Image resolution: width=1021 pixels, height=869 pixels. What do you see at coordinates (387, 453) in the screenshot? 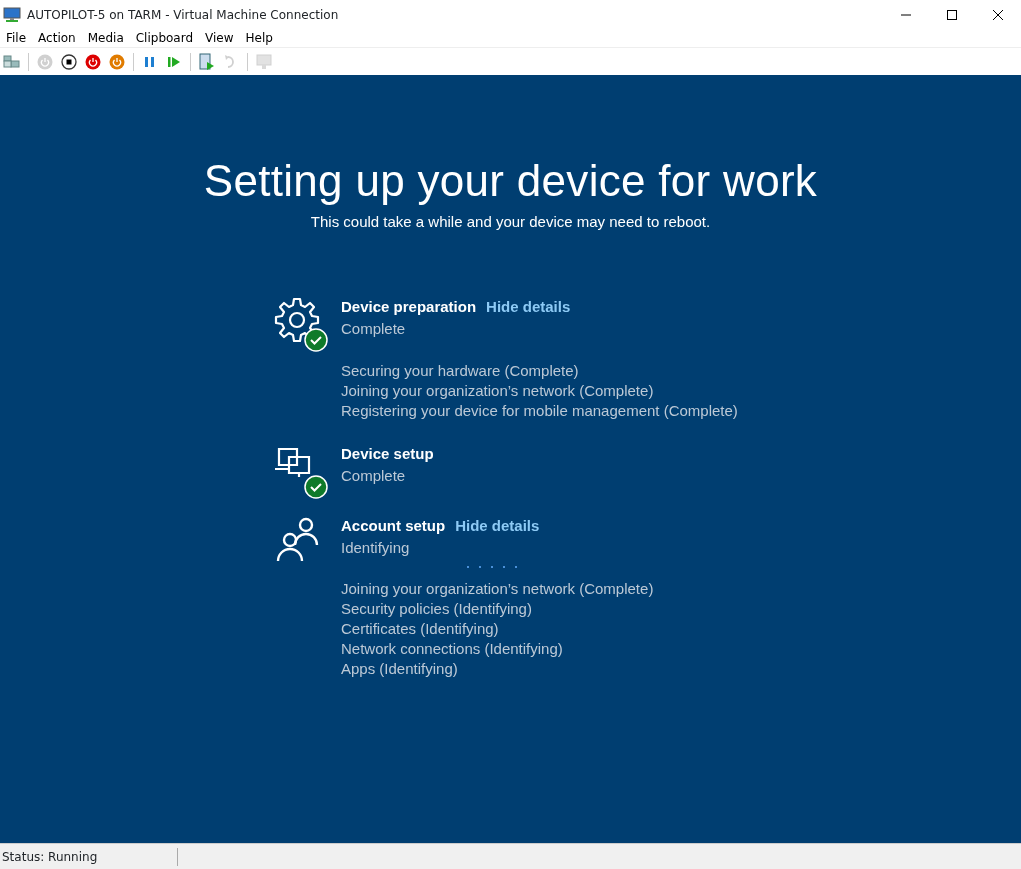
I see `section-title: Device setup` at bounding box center [387, 453].